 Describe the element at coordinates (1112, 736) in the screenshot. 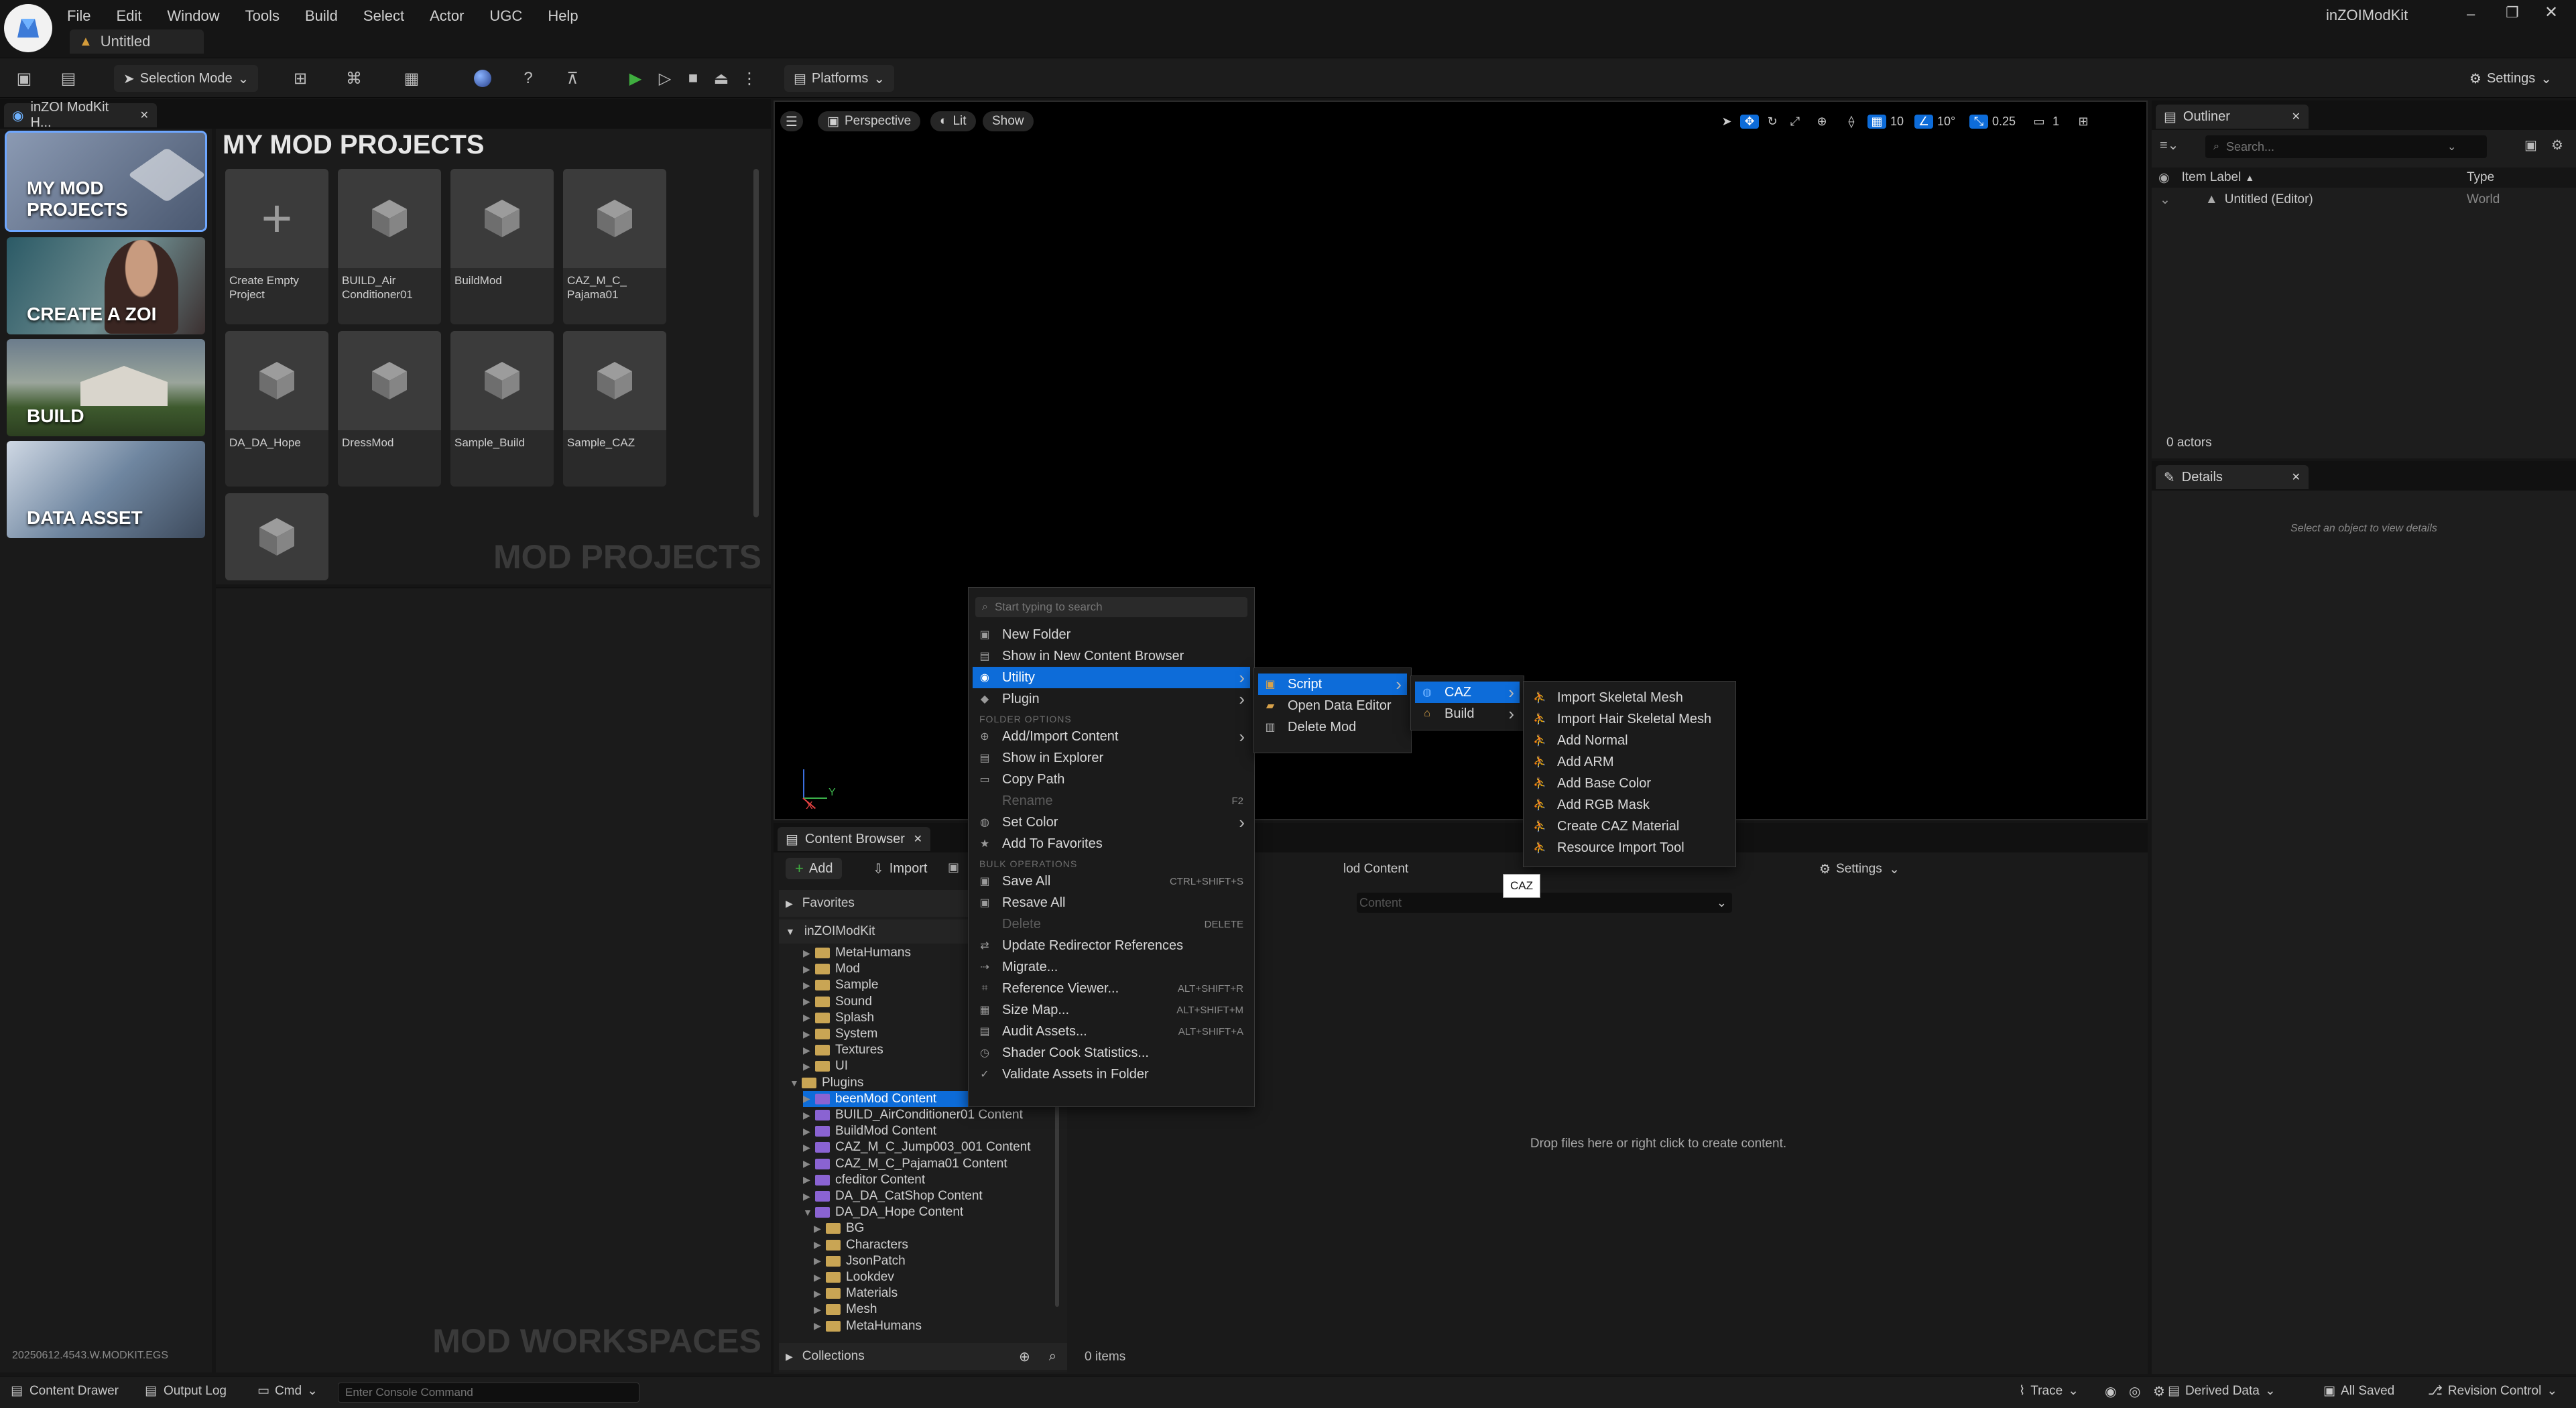

I see `menu-item-add-import-content: ⊕ Add/Import Content ›` at that location.